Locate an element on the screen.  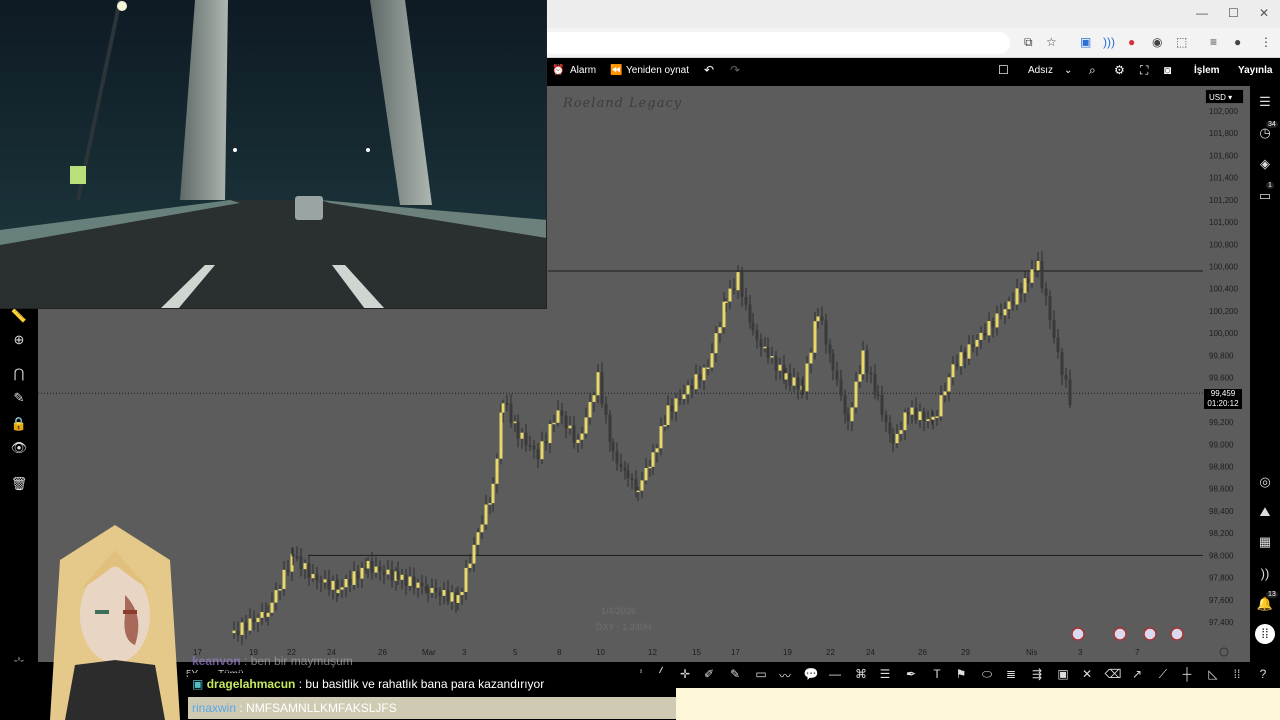
calendar-icon: ▦ is located at coordinates (1265, 542).